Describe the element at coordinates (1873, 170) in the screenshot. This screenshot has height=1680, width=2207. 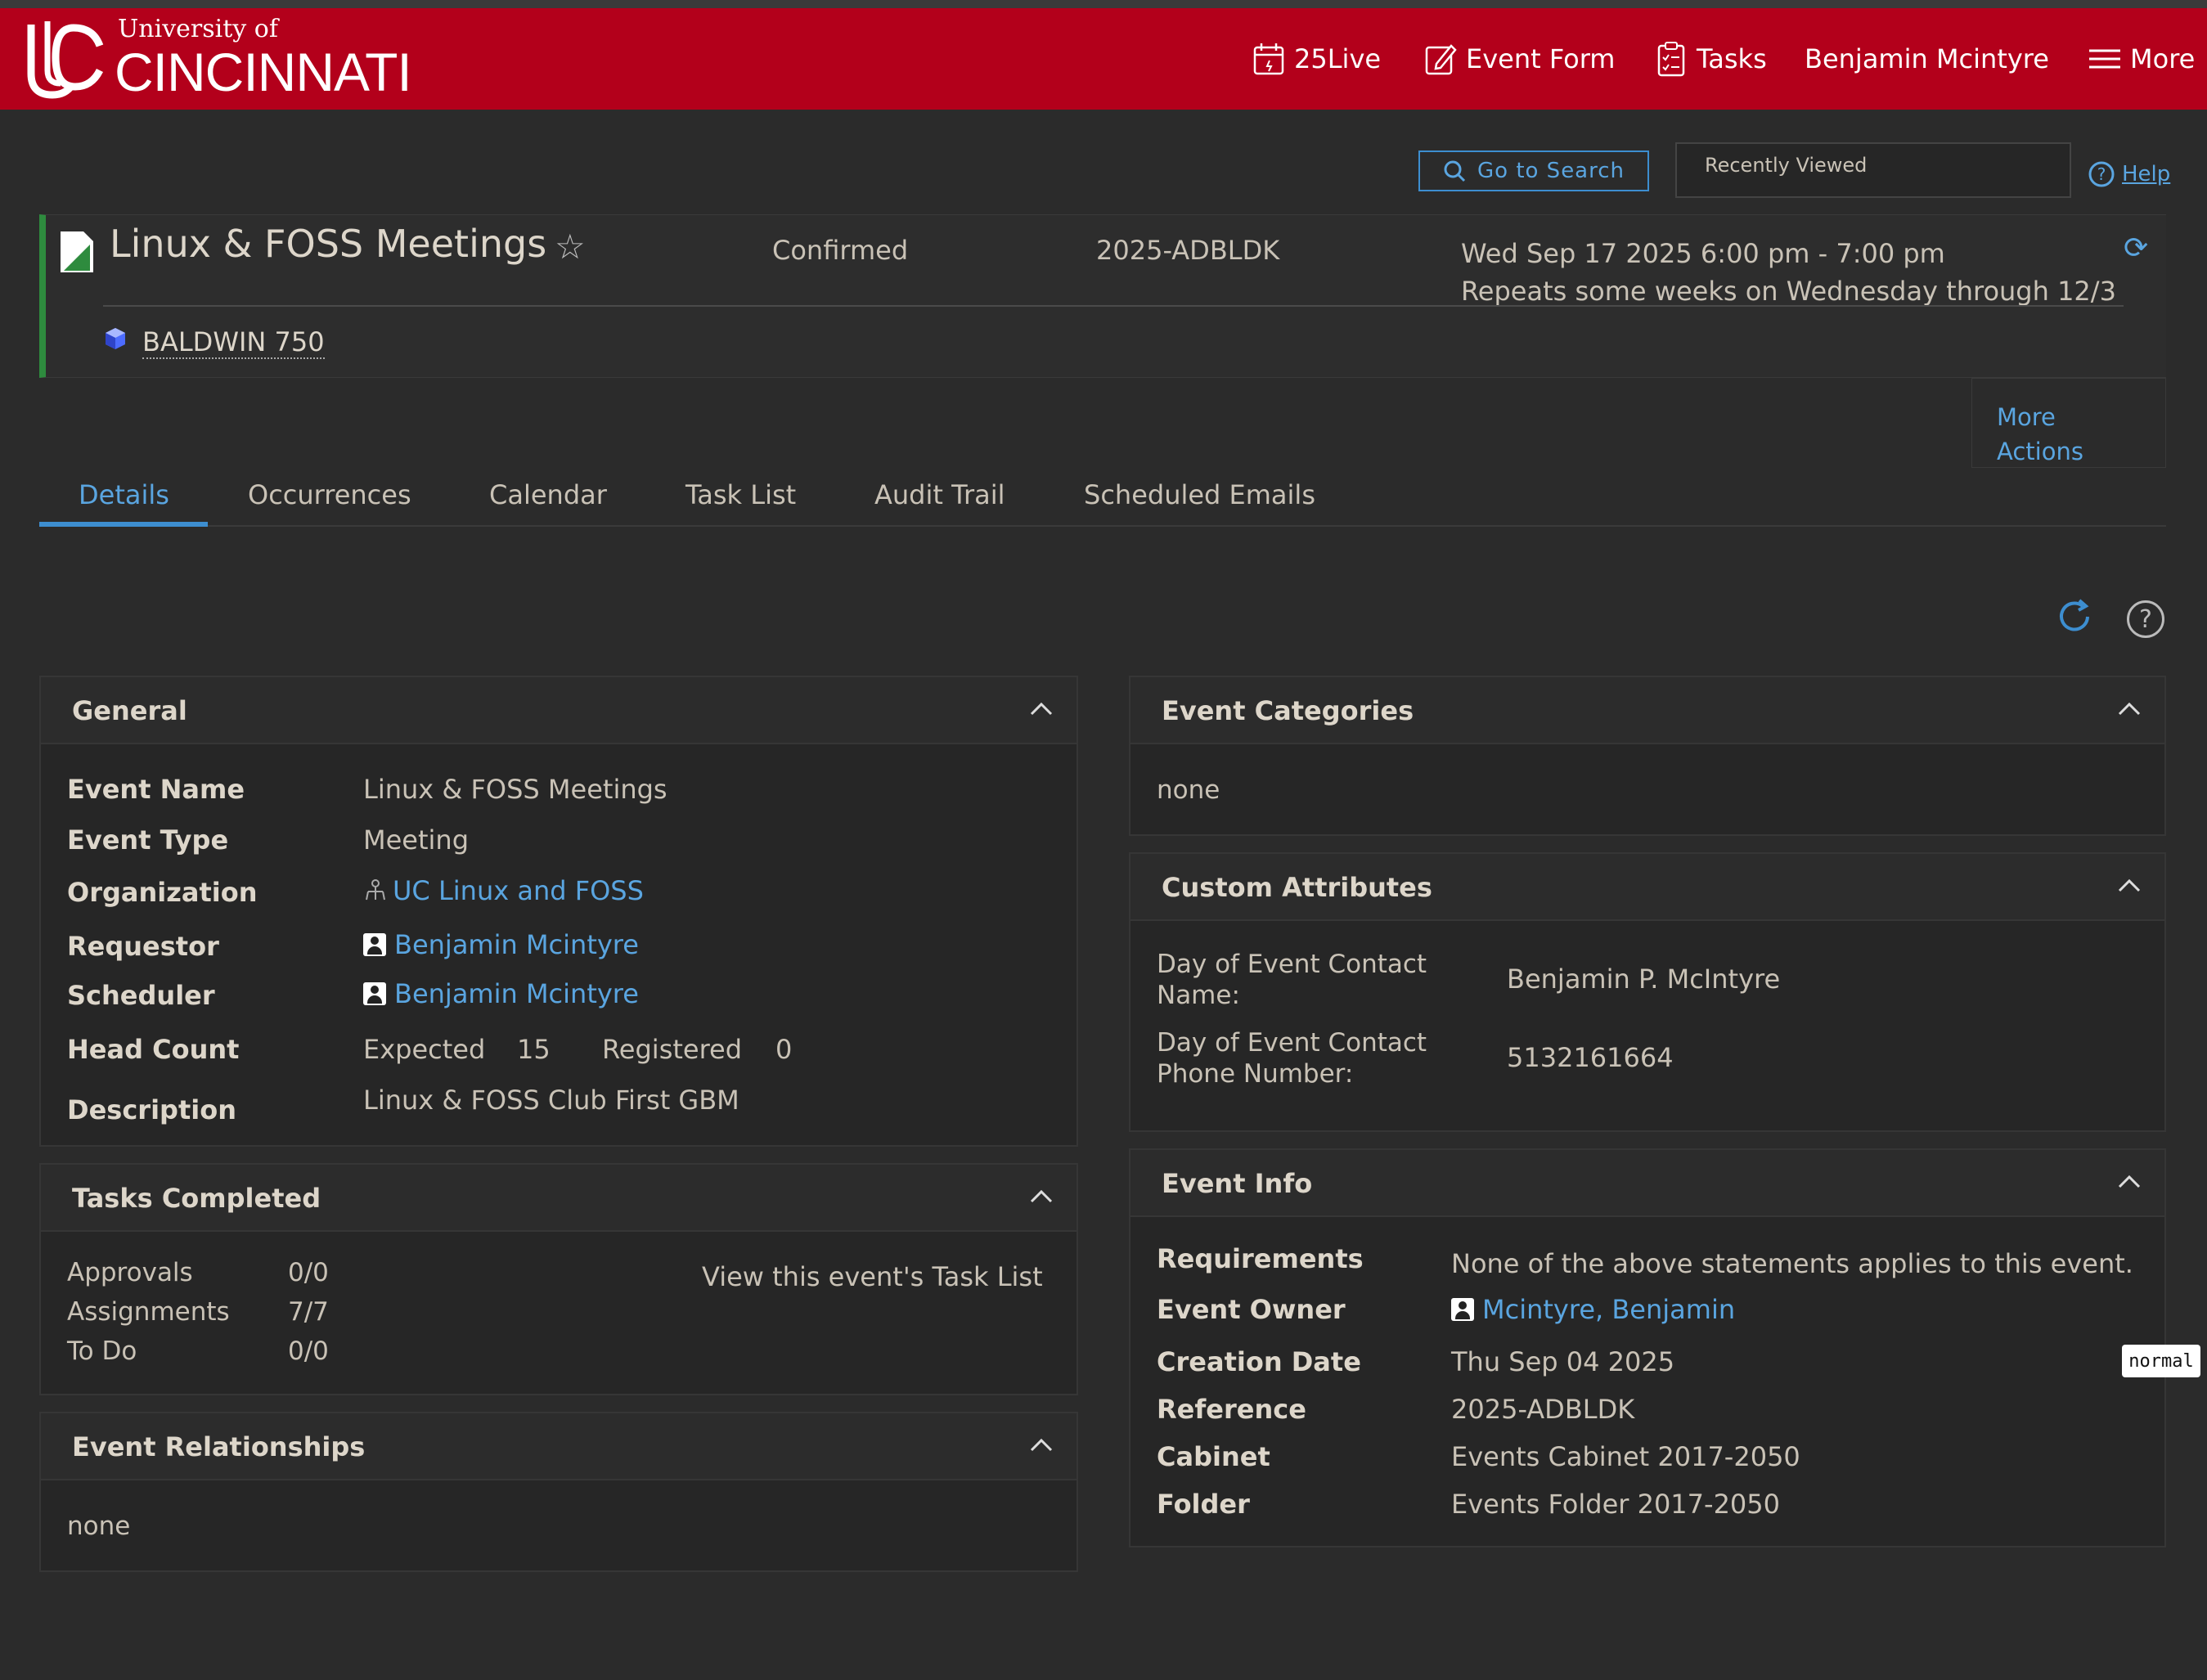
I see `recently-viewed-dropdown: Recently Viewed` at that location.